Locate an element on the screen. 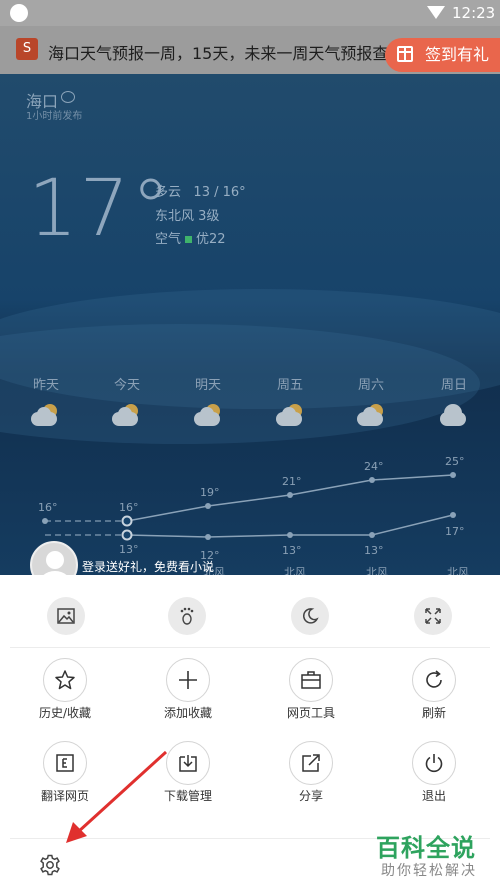 This screenshot has width=500, height=890. share-button is located at coordinates (311, 763).